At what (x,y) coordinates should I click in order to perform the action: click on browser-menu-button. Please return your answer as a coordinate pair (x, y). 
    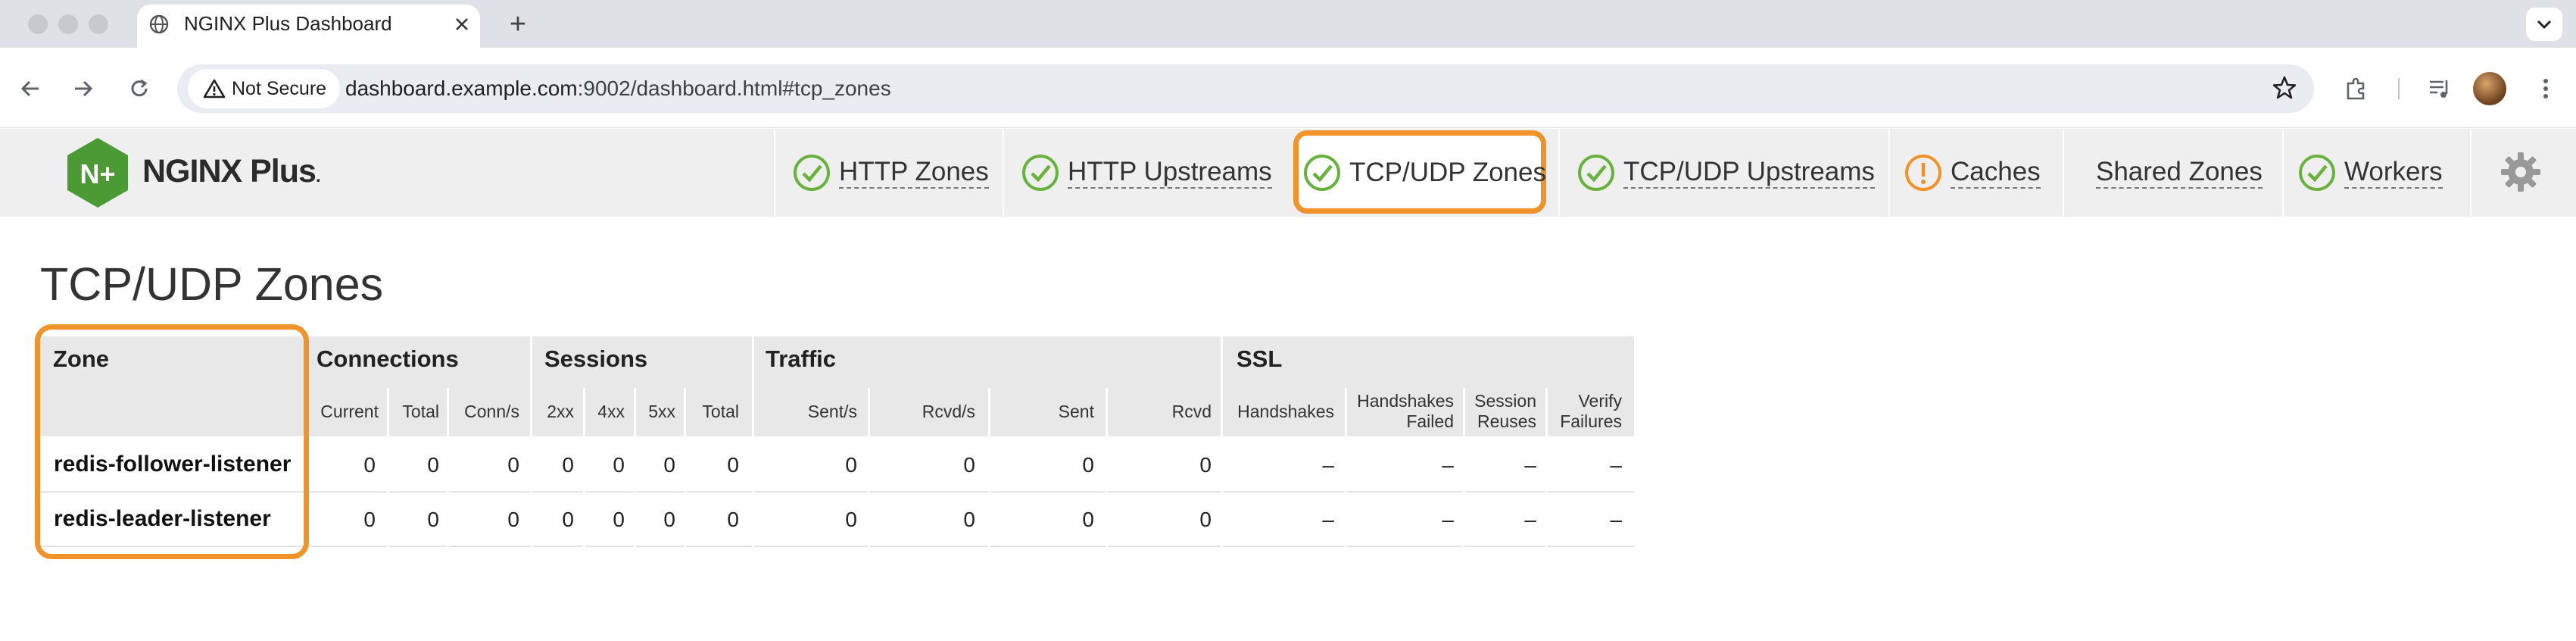
    Looking at the image, I should click on (2545, 89).